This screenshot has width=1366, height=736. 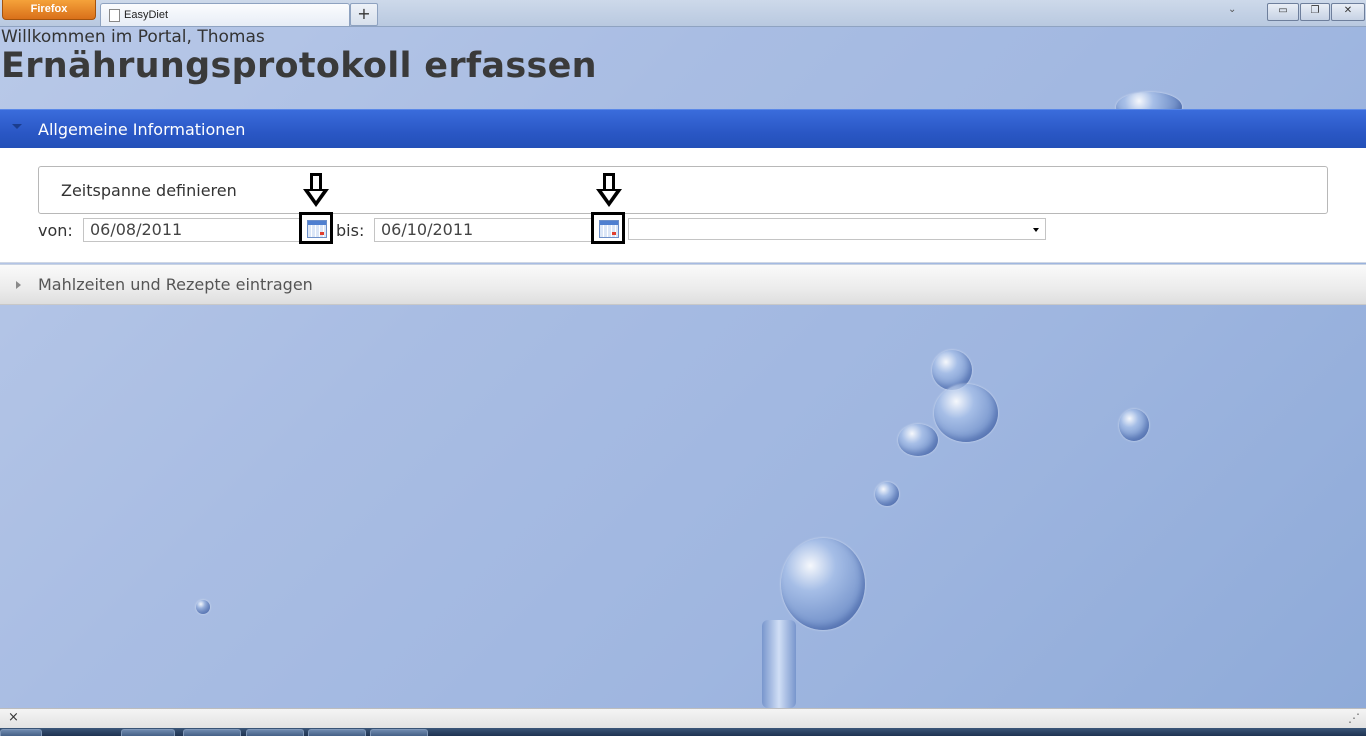 I want to click on from-calendar-button, so click(x=316, y=228).